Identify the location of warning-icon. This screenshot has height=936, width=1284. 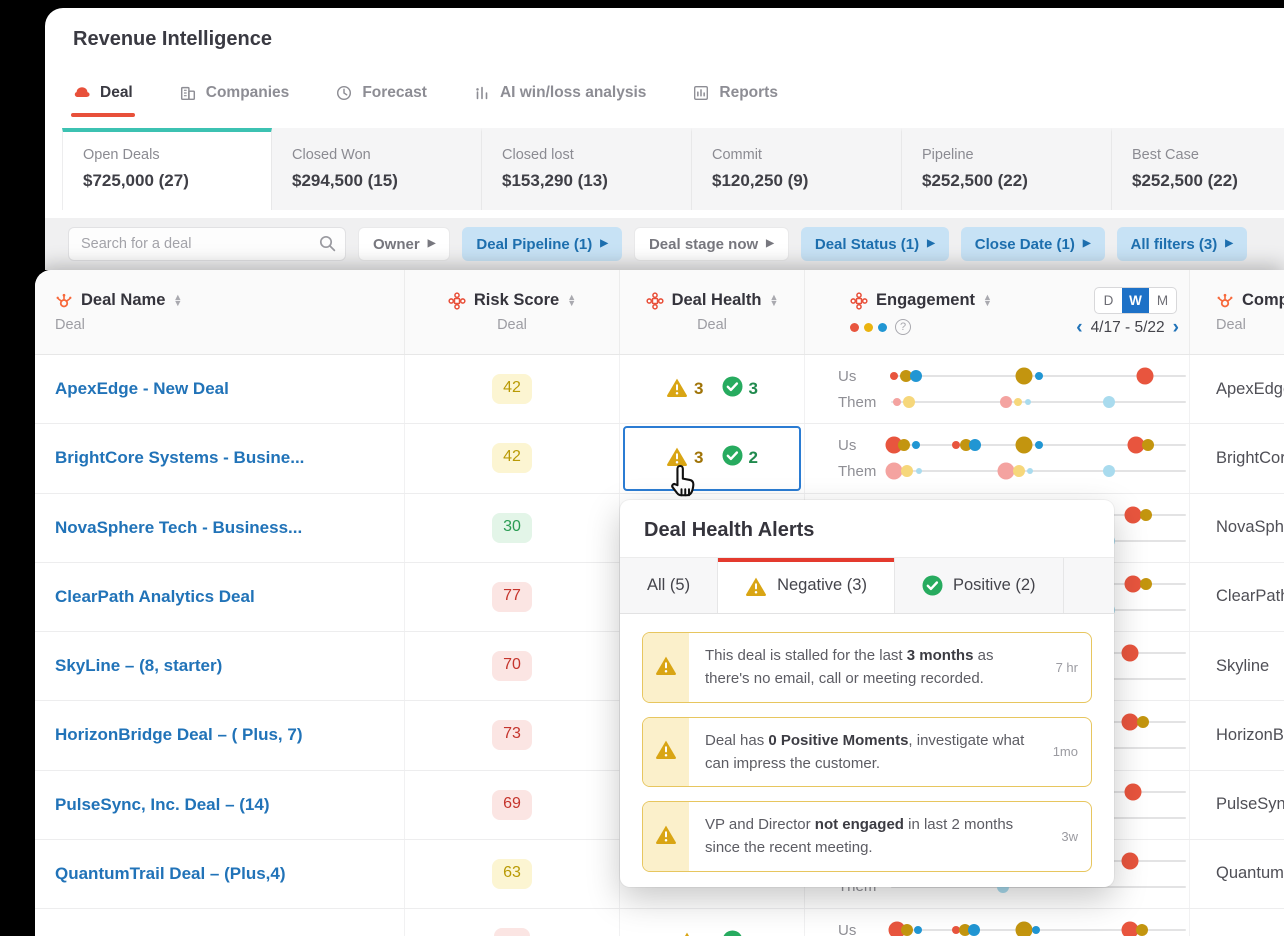
(677, 389).